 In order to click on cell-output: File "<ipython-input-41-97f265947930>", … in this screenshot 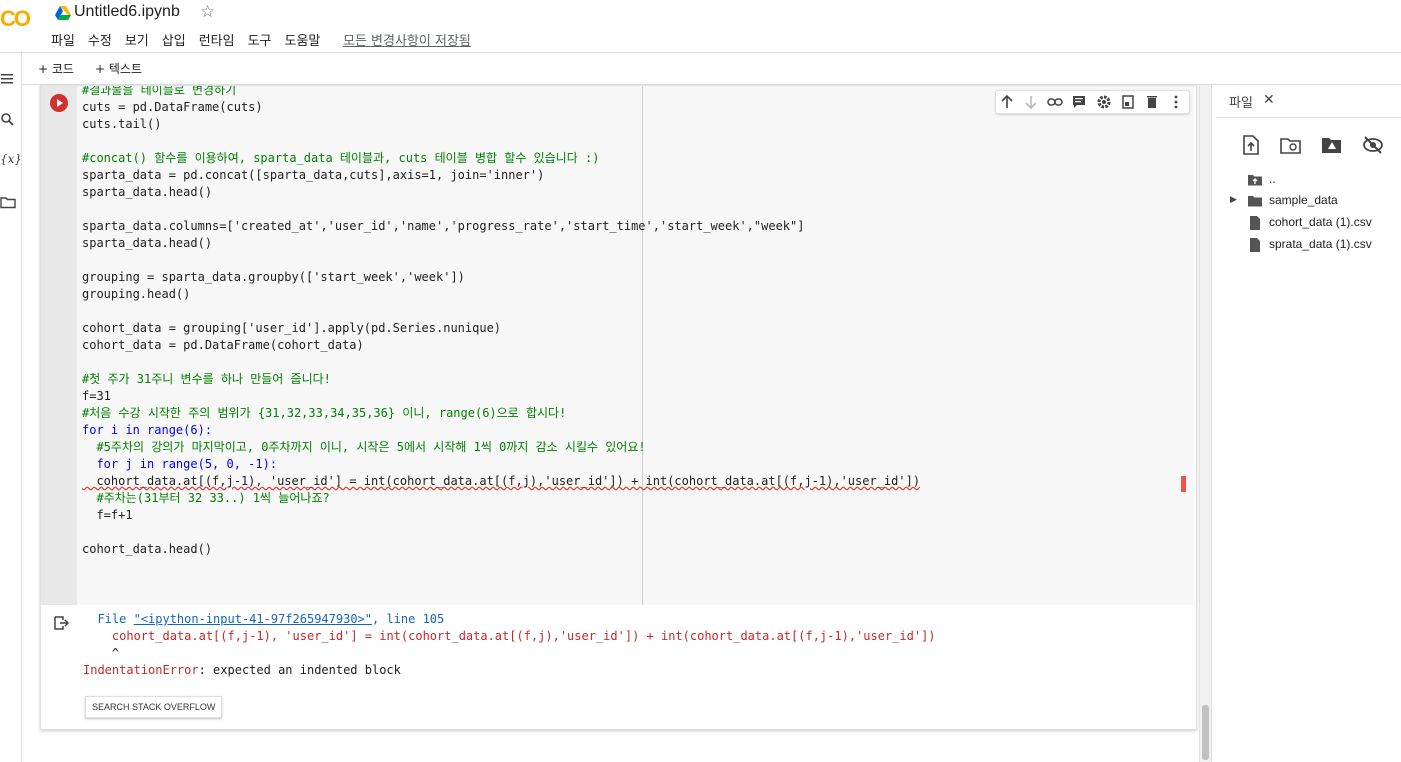, I will do `click(618, 667)`.